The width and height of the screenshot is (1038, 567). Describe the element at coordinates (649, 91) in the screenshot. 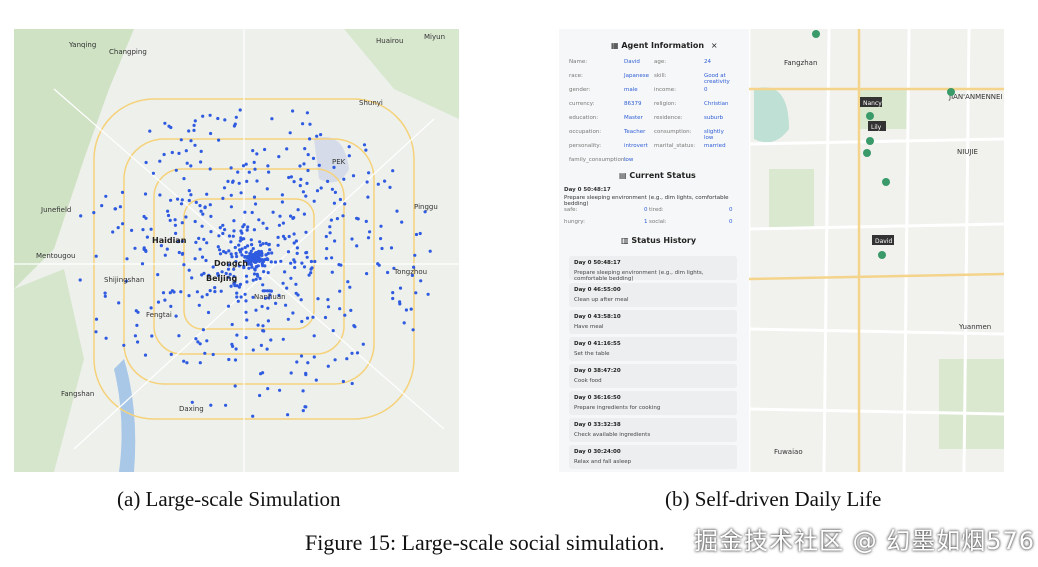

I see `agent-field-row: gender: male income: 0` at that location.